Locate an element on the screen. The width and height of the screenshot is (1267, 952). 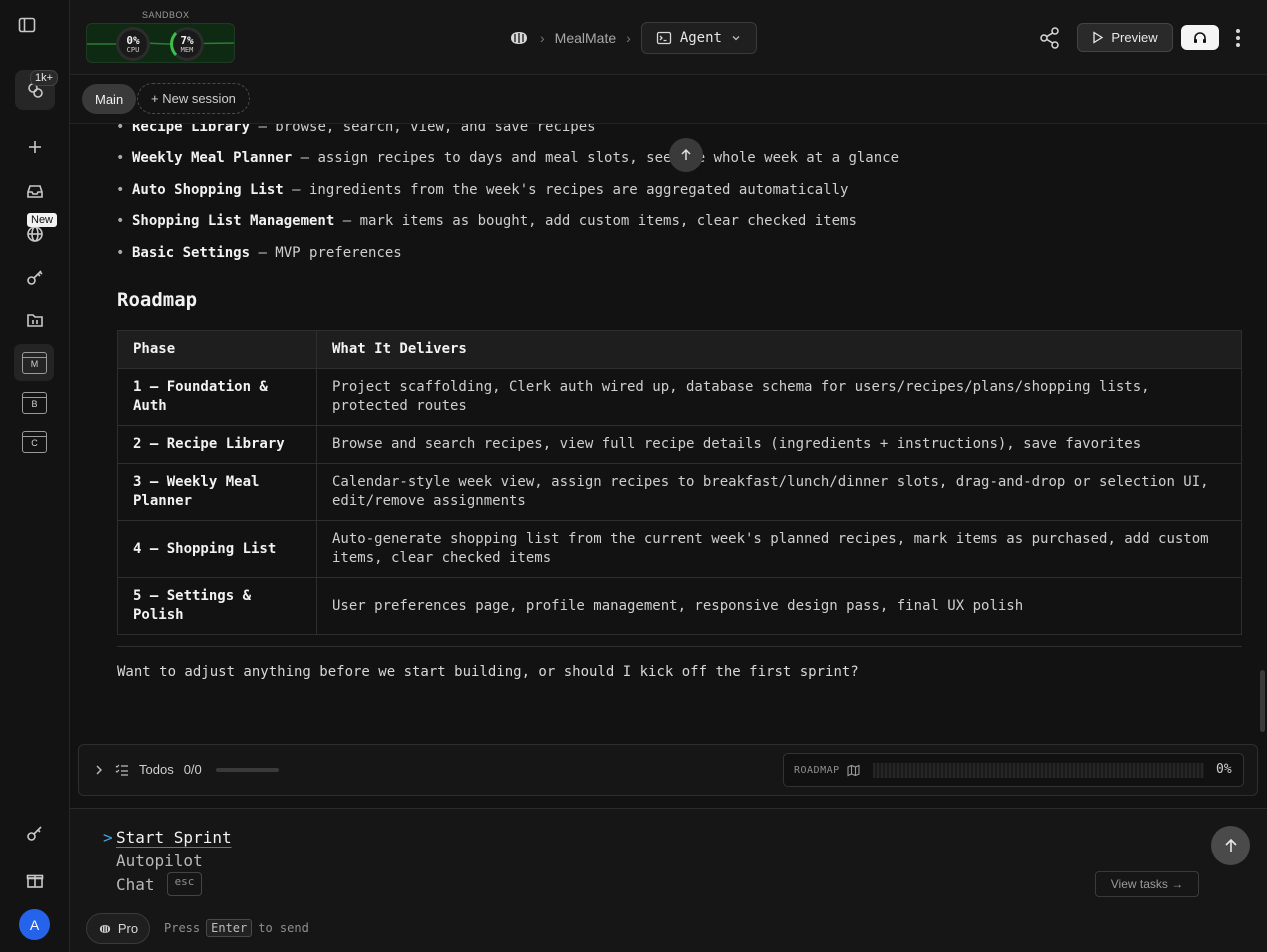
map-icon is located at coordinates (853, 770).